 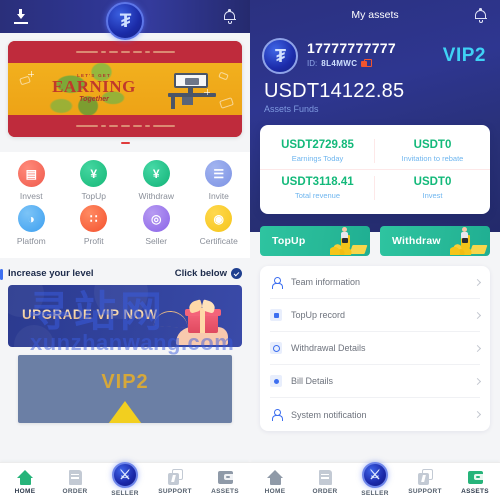 I want to click on icon-glyph: ◑, so click(x=31, y=218).